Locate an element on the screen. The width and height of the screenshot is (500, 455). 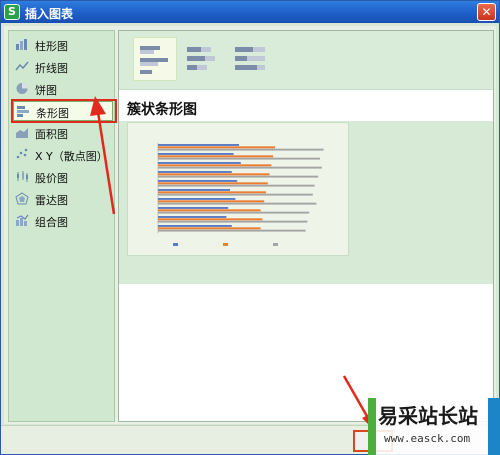
site-watermark: 易采站长站 www.easck.com is located at coordinates (434, 426).